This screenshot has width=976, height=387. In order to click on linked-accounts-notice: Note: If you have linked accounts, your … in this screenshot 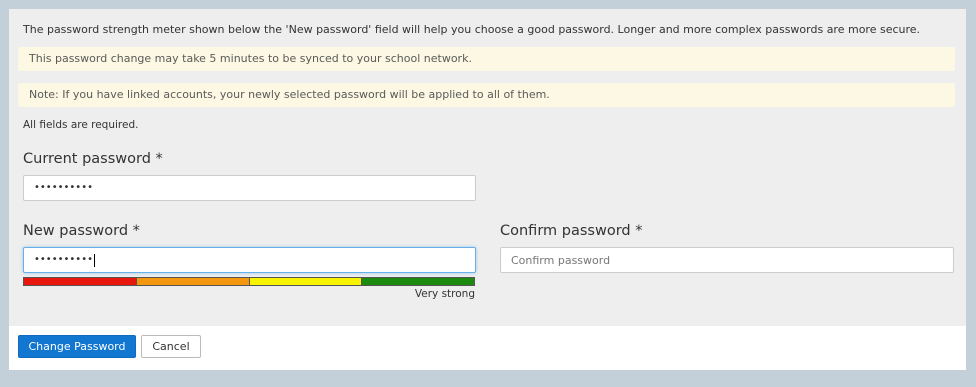, I will do `click(486, 95)`.